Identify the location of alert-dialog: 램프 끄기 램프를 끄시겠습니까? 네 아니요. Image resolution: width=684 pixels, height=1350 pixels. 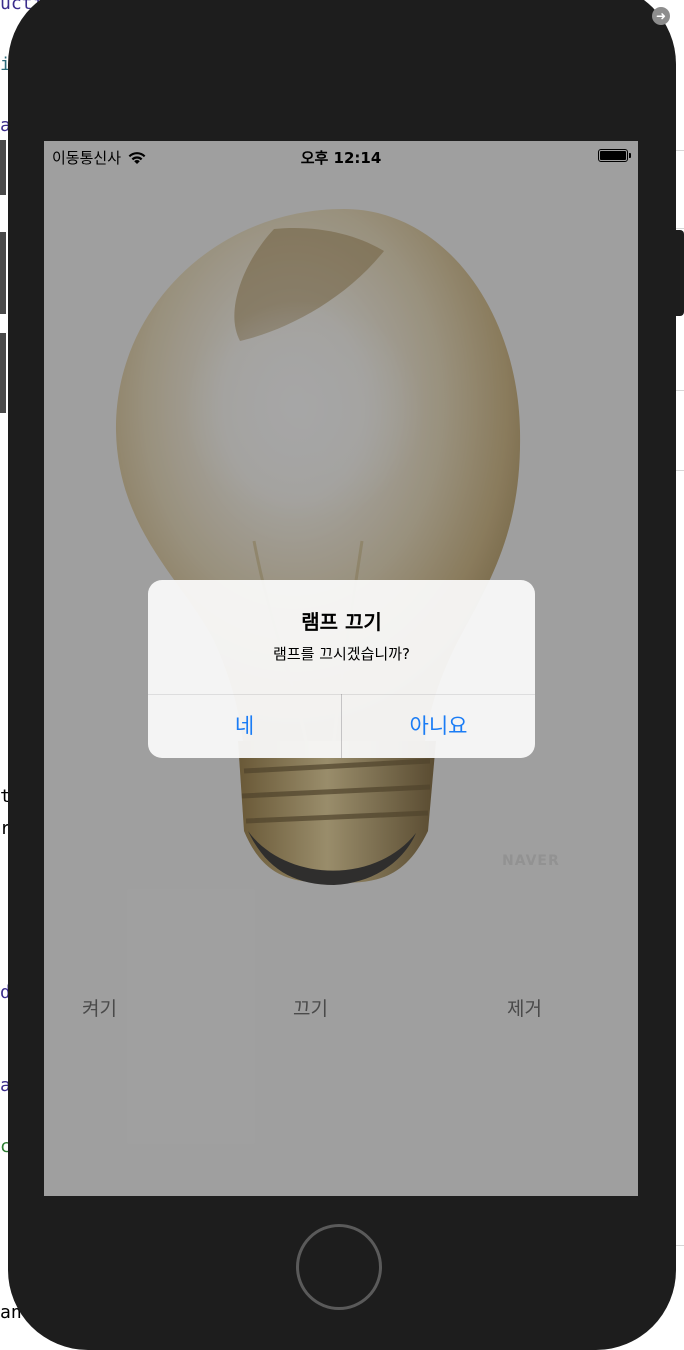
(341, 669).